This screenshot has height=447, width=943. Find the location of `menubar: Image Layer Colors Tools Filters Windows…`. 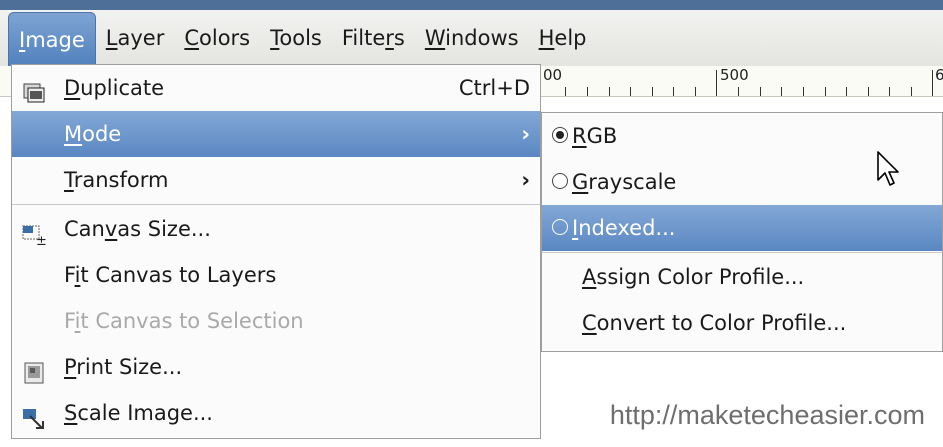

menubar: Image Layer Colors Tools Filters Windows… is located at coordinates (471, 38).